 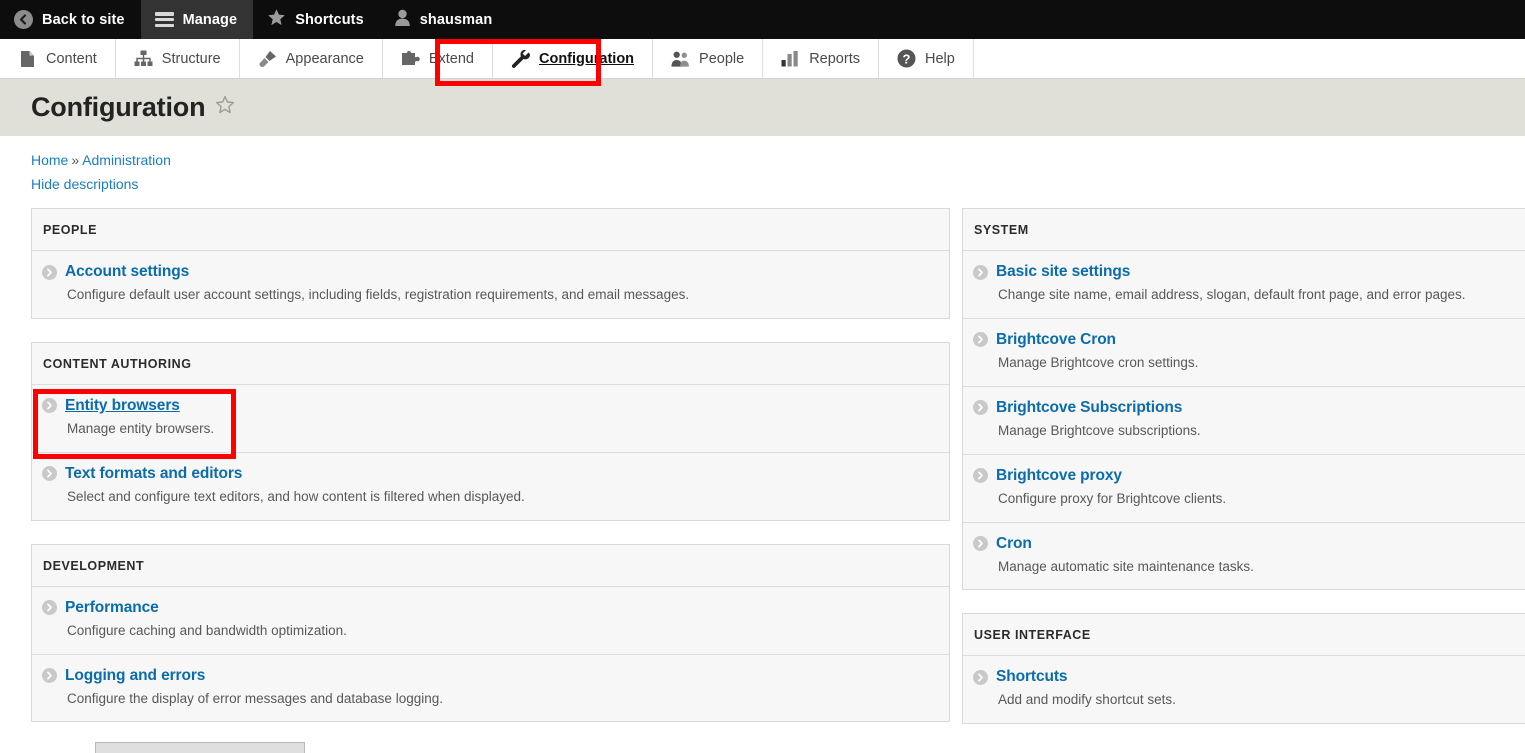 I want to click on tab-extend: Extend, so click(x=438, y=58).